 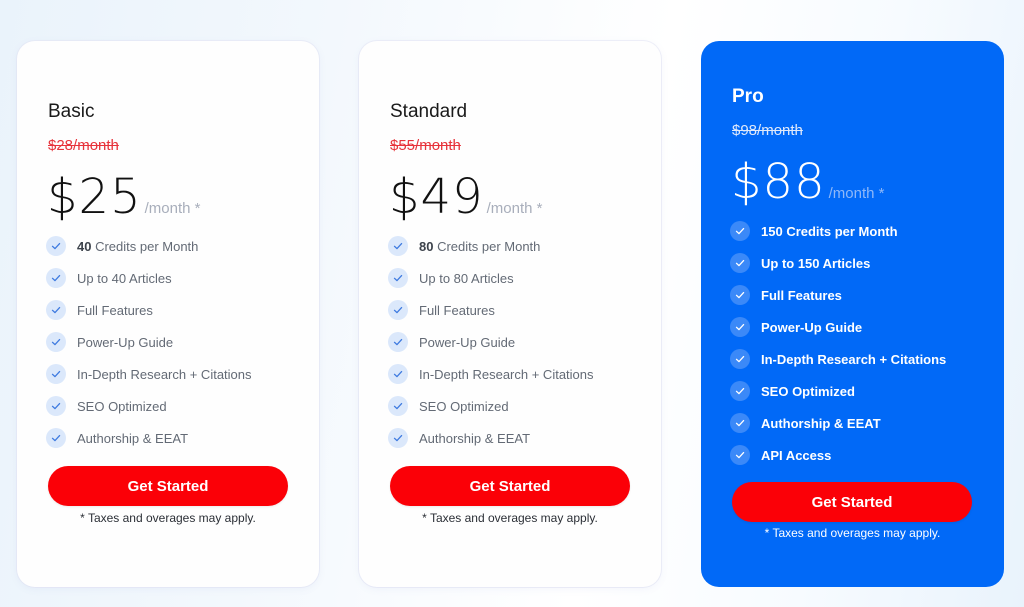 What do you see at coordinates (429, 111) in the screenshot?
I see `plan-name: Standard` at bounding box center [429, 111].